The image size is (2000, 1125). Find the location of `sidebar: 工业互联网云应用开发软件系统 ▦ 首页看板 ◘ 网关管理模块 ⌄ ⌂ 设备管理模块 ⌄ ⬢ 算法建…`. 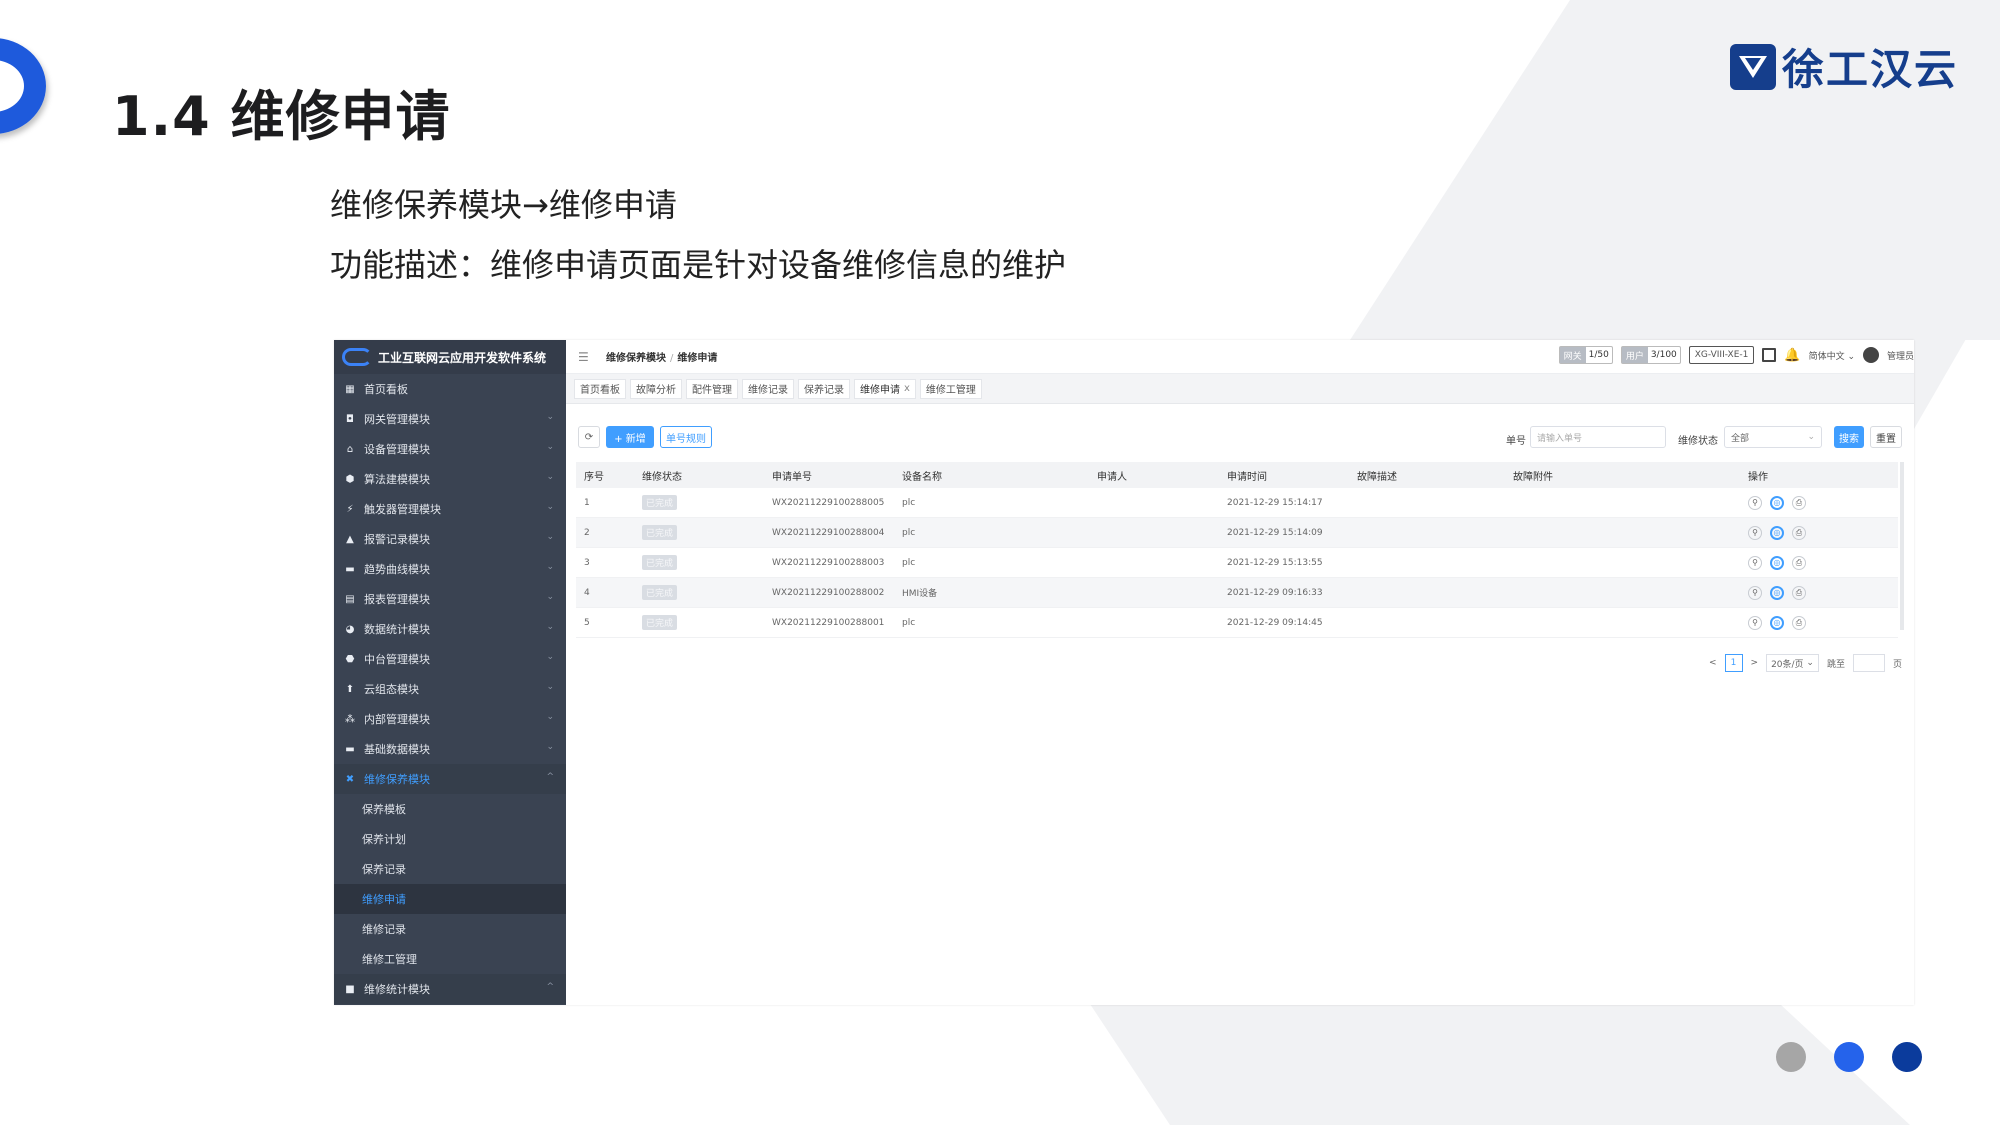

sidebar: 工业互联网云应用开发软件系统 ▦ 首页看板 ◘ 网关管理模块 ⌄ ⌂ 设备管理模块 ⌄ ⬢ 算法建… is located at coordinates (450, 672).